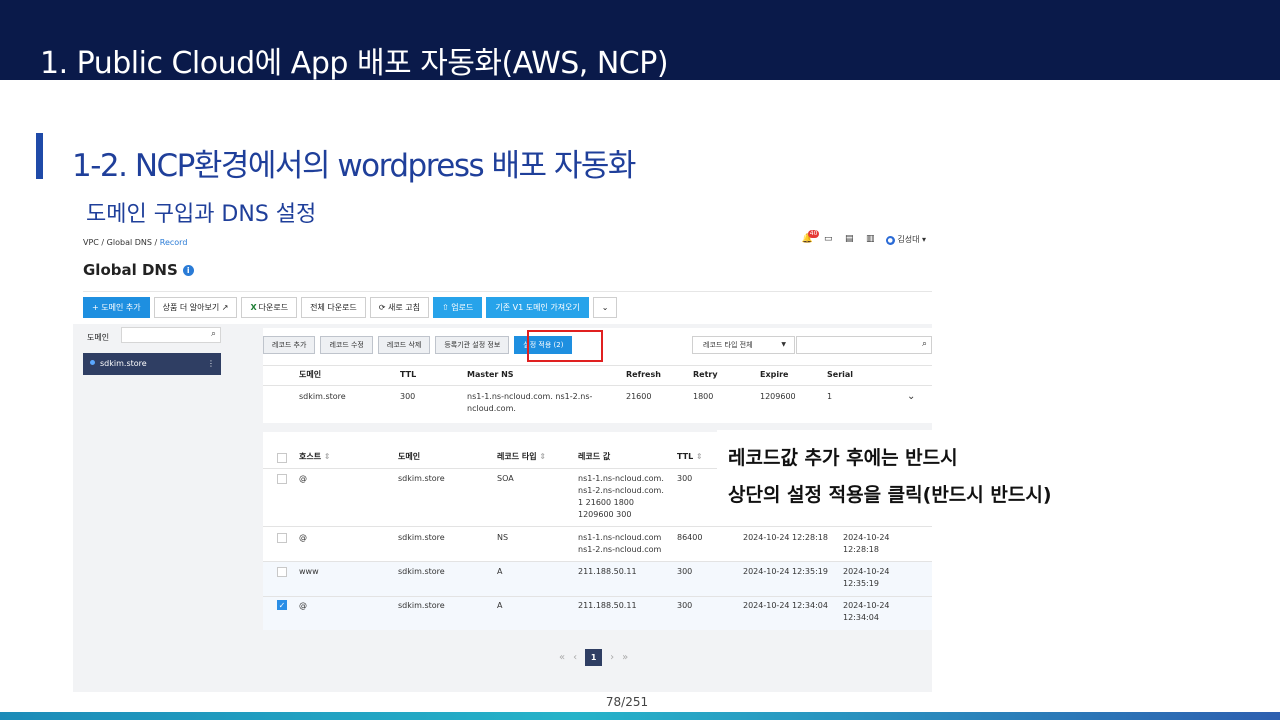  What do you see at coordinates (606, 502) in the screenshot?
I see `table-cell: 1 21600 1800` at bounding box center [606, 502].